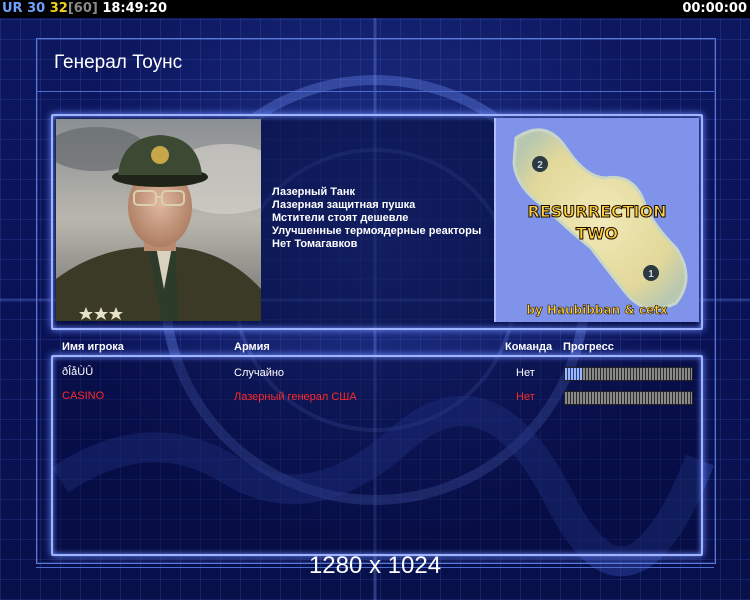 The width and height of the screenshot is (750, 600). I want to click on bonus-item: Лазерный Танк, so click(313, 192).